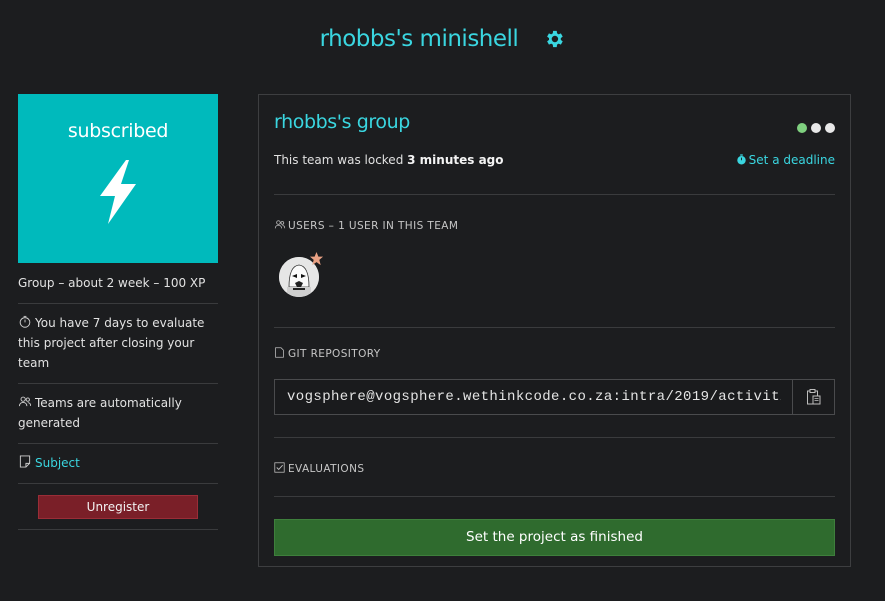 The image size is (885, 601). What do you see at coordinates (419, 39) in the screenshot?
I see `page-title: rhobbs's minishell` at bounding box center [419, 39].